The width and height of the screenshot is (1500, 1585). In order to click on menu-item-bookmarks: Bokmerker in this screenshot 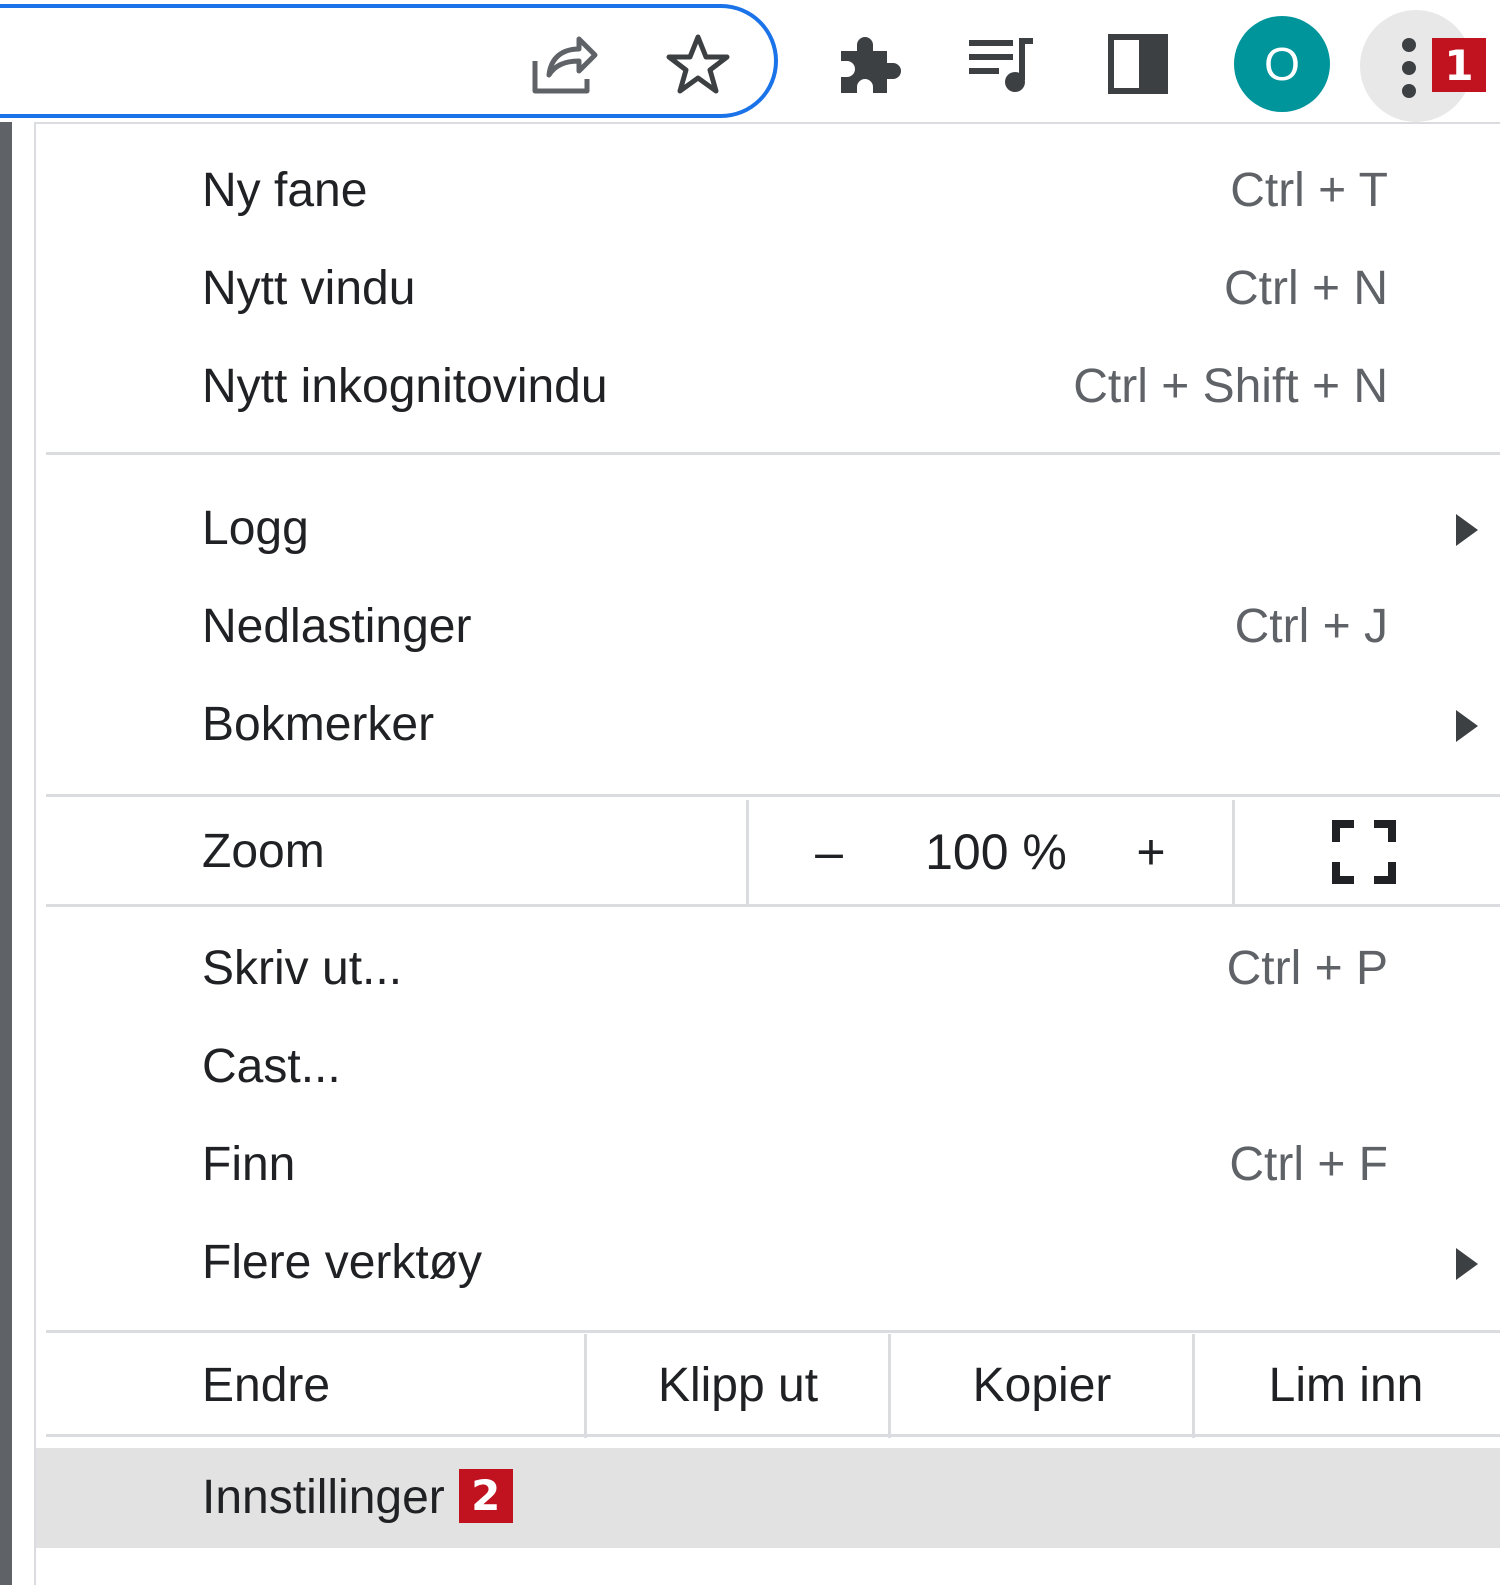, I will do `click(768, 725)`.